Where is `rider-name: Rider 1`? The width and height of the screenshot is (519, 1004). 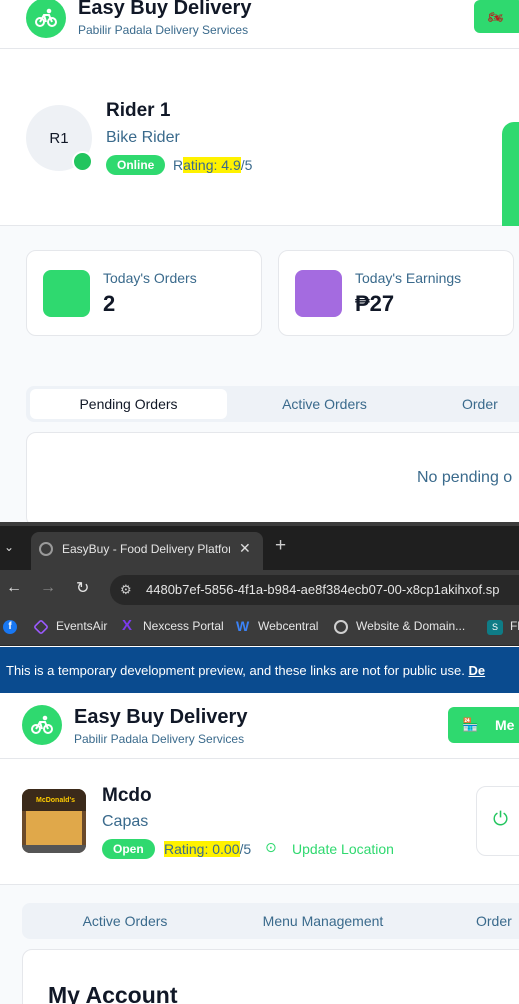
rider-name: Rider 1 is located at coordinates (138, 110).